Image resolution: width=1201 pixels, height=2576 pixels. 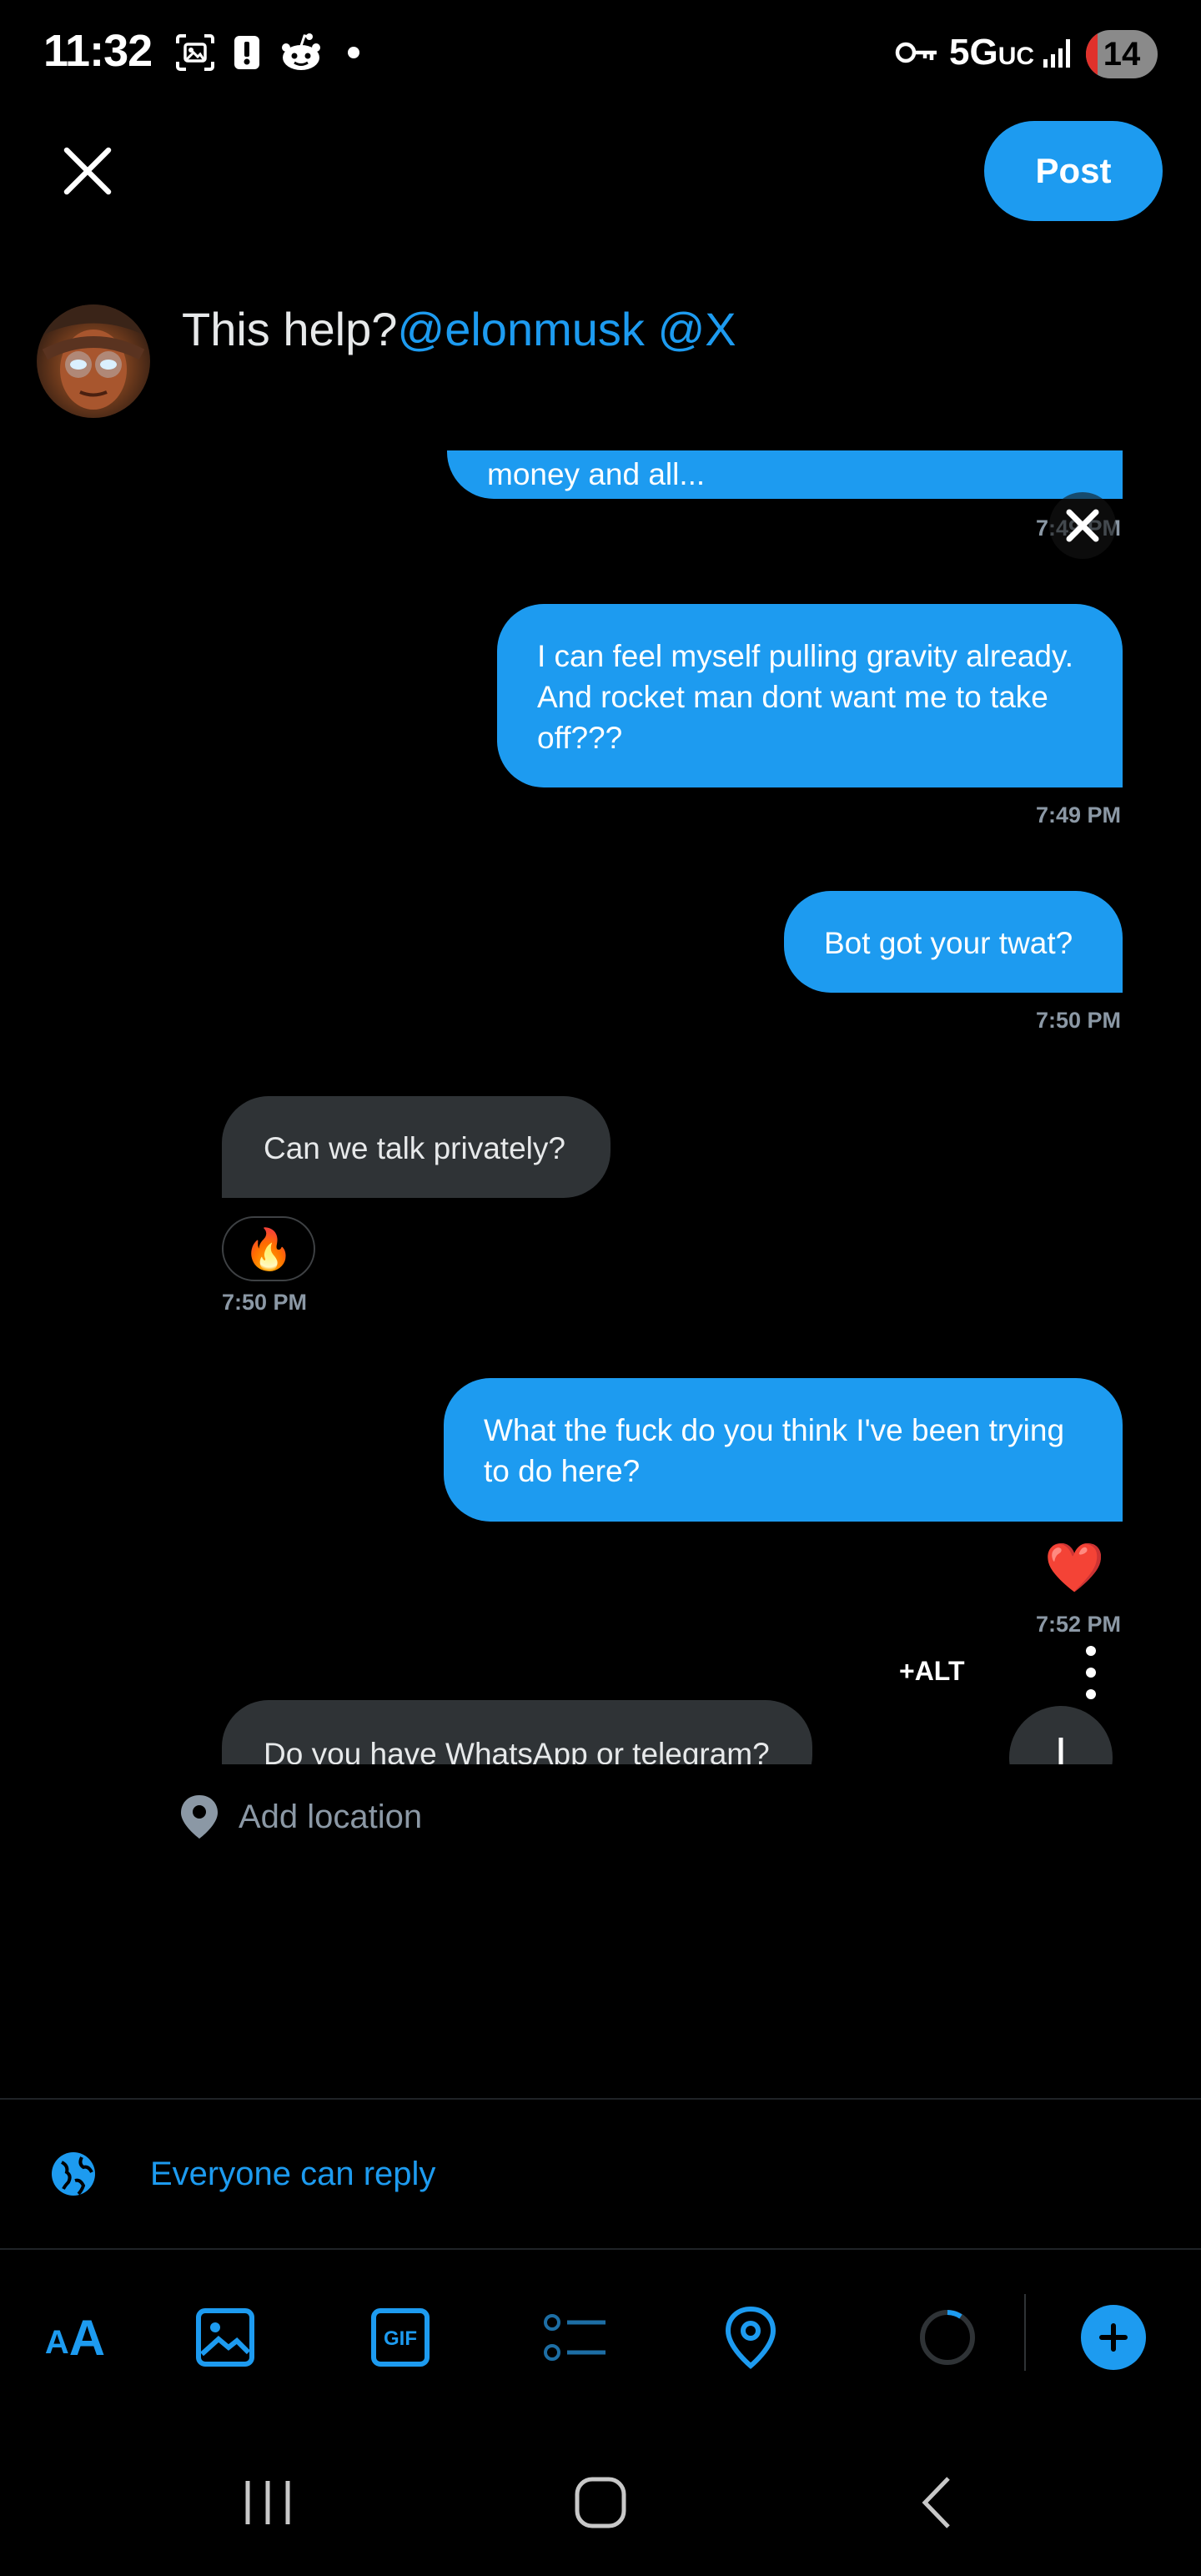 What do you see at coordinates (949, 943) in the screenshot?
I see `message-text: Bot got your twat?` at bounding box center [949, 943].